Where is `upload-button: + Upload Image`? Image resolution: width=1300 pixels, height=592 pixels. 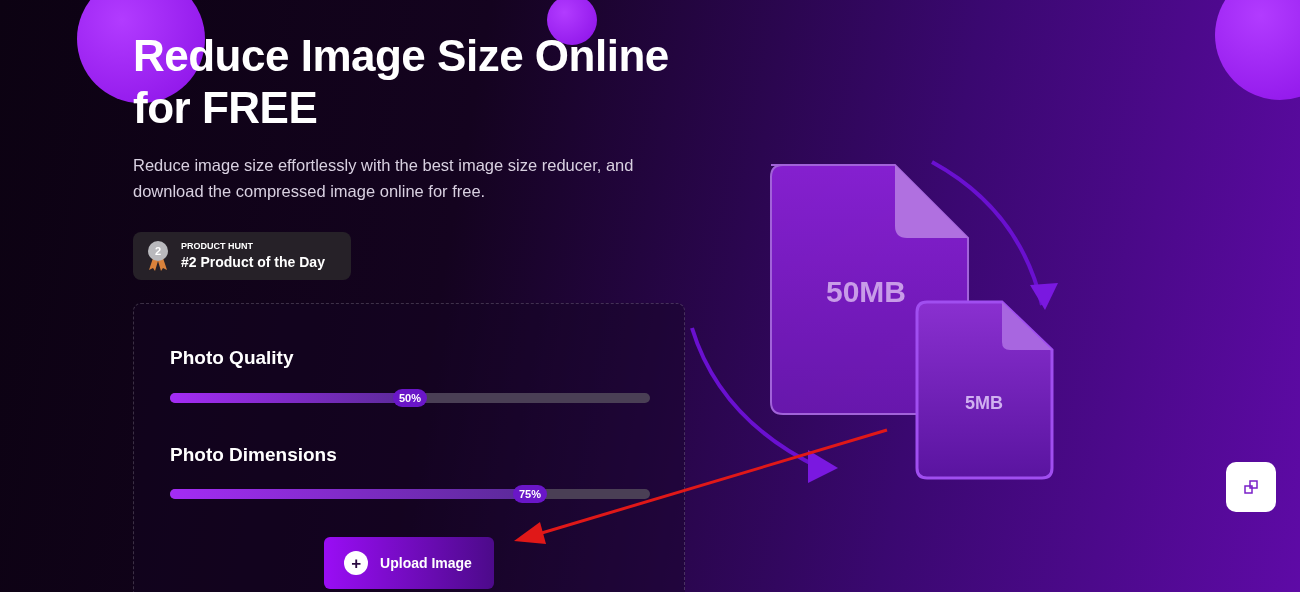 upload-button: + Upload Image is located at coordinates (409, 563).